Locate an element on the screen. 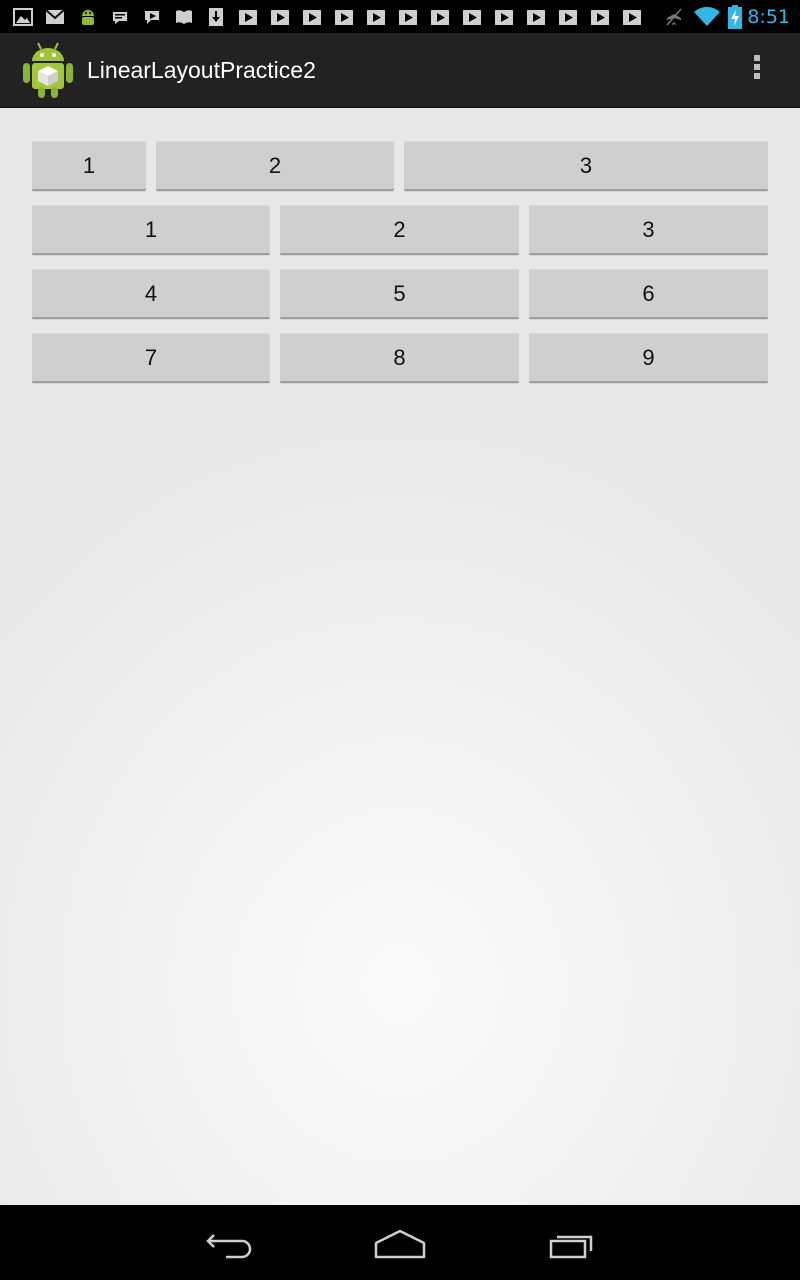  status-time: 8:51 is located at coordinates (768, 17).